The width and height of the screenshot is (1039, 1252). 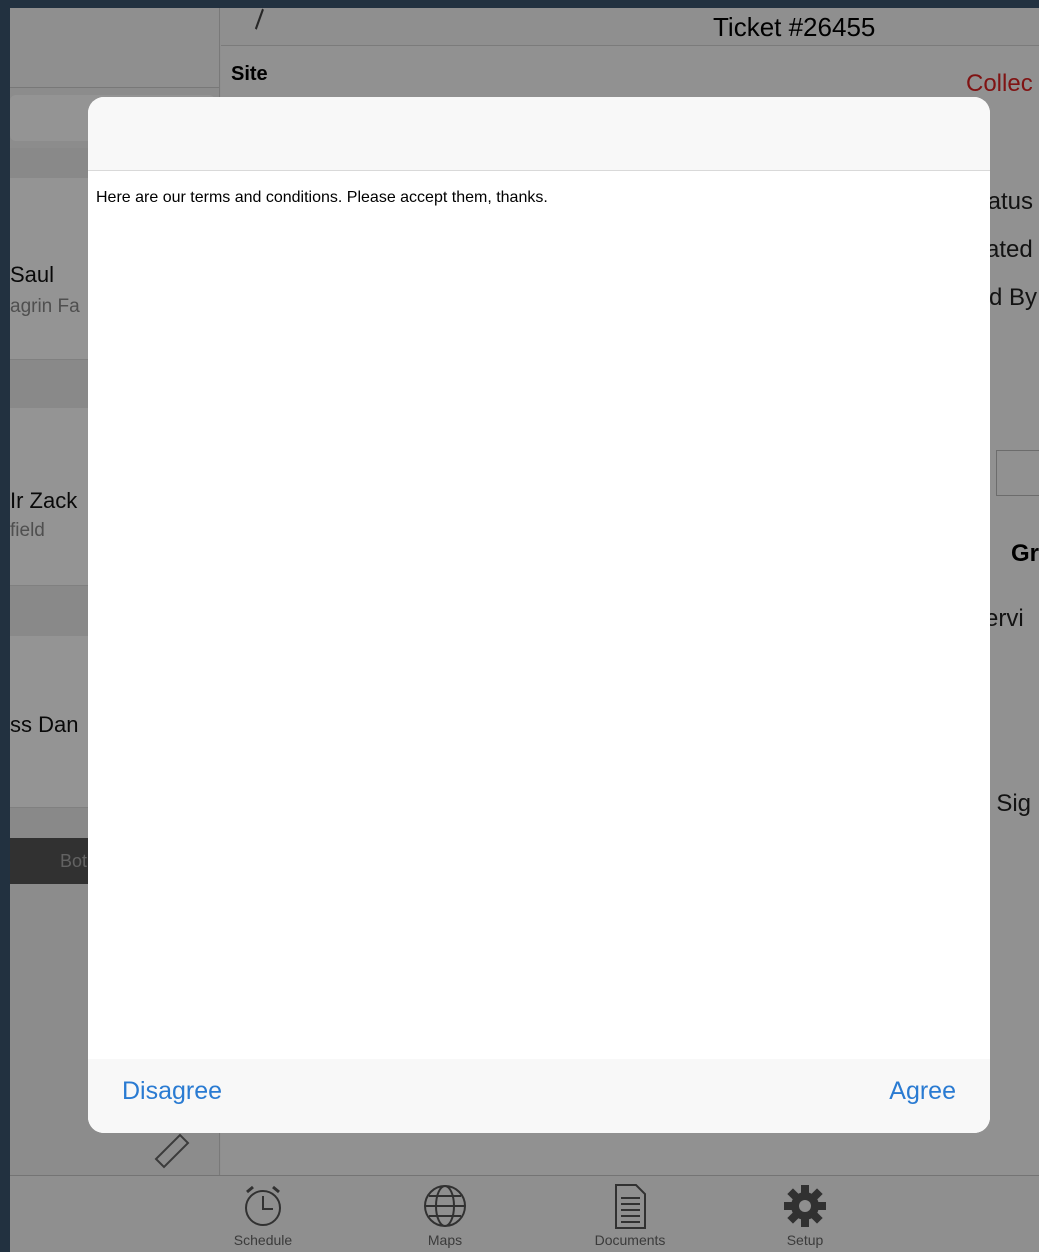 What do you see at coordinates (539, 1096) in the screenshot?
I see `dialog-footer: Disagree Agree` at bounding box center [539, 1096].